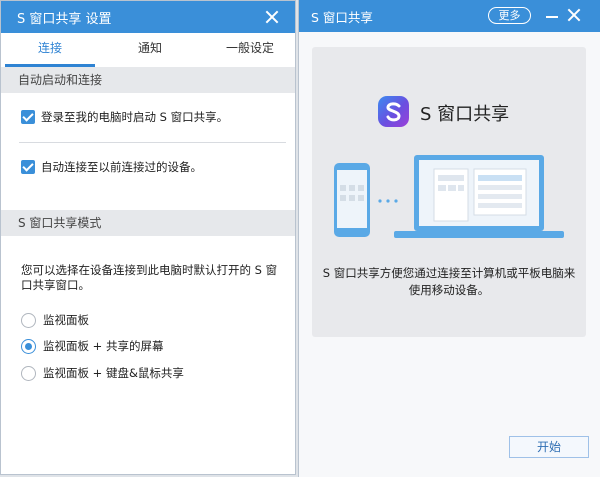 The height and width of the screenshot is (477, 600). What do you see at coordinates (28, 167) in the screenshot?
I see `checkbox-auto-connect` at bounding box center [28, 167].